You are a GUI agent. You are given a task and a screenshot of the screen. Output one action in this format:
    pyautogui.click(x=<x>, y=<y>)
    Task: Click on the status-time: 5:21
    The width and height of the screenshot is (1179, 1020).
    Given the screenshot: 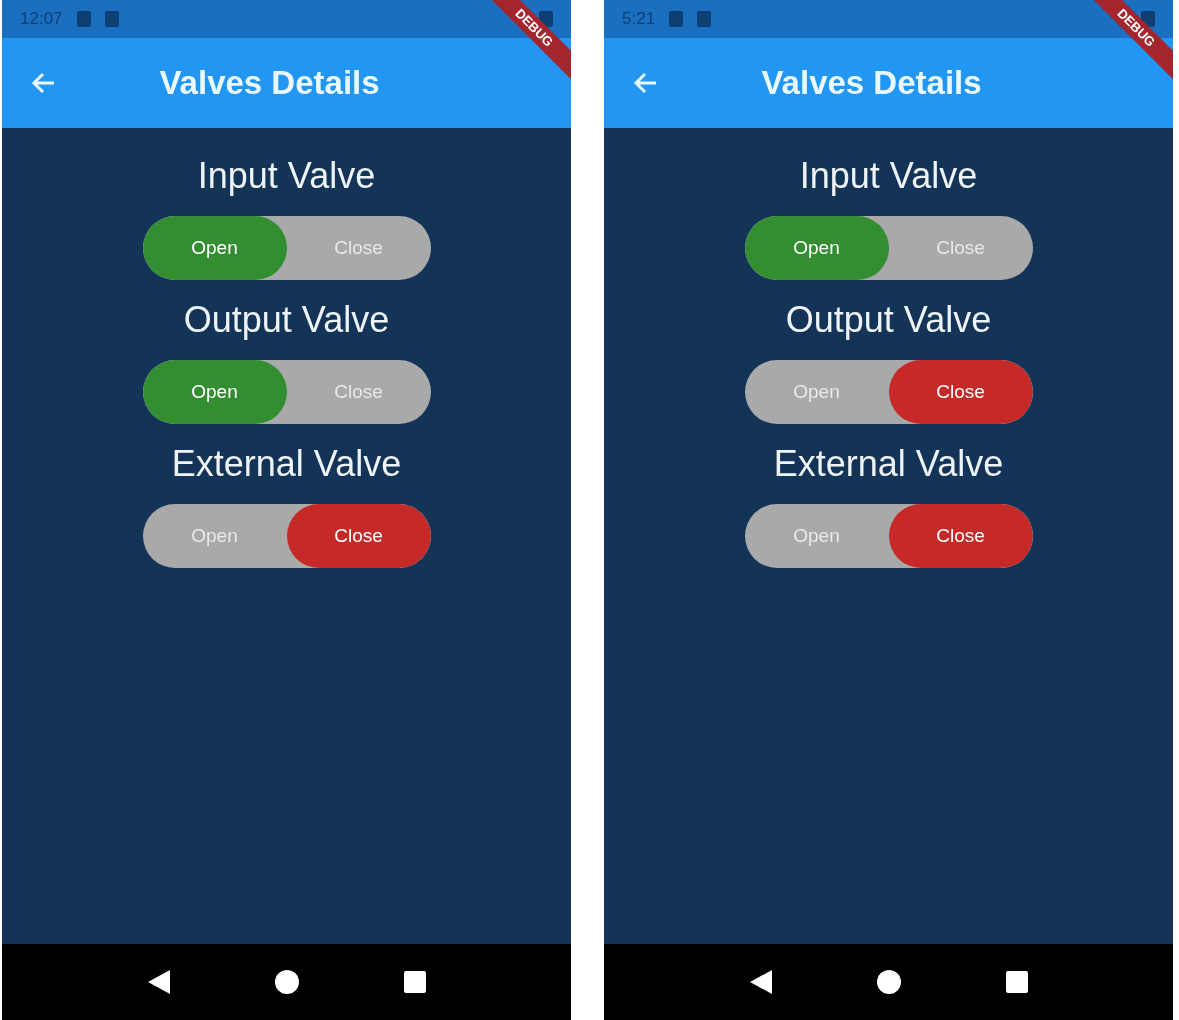 What is the action you would take?
    pyautogui.click(x=639, y=19)
    